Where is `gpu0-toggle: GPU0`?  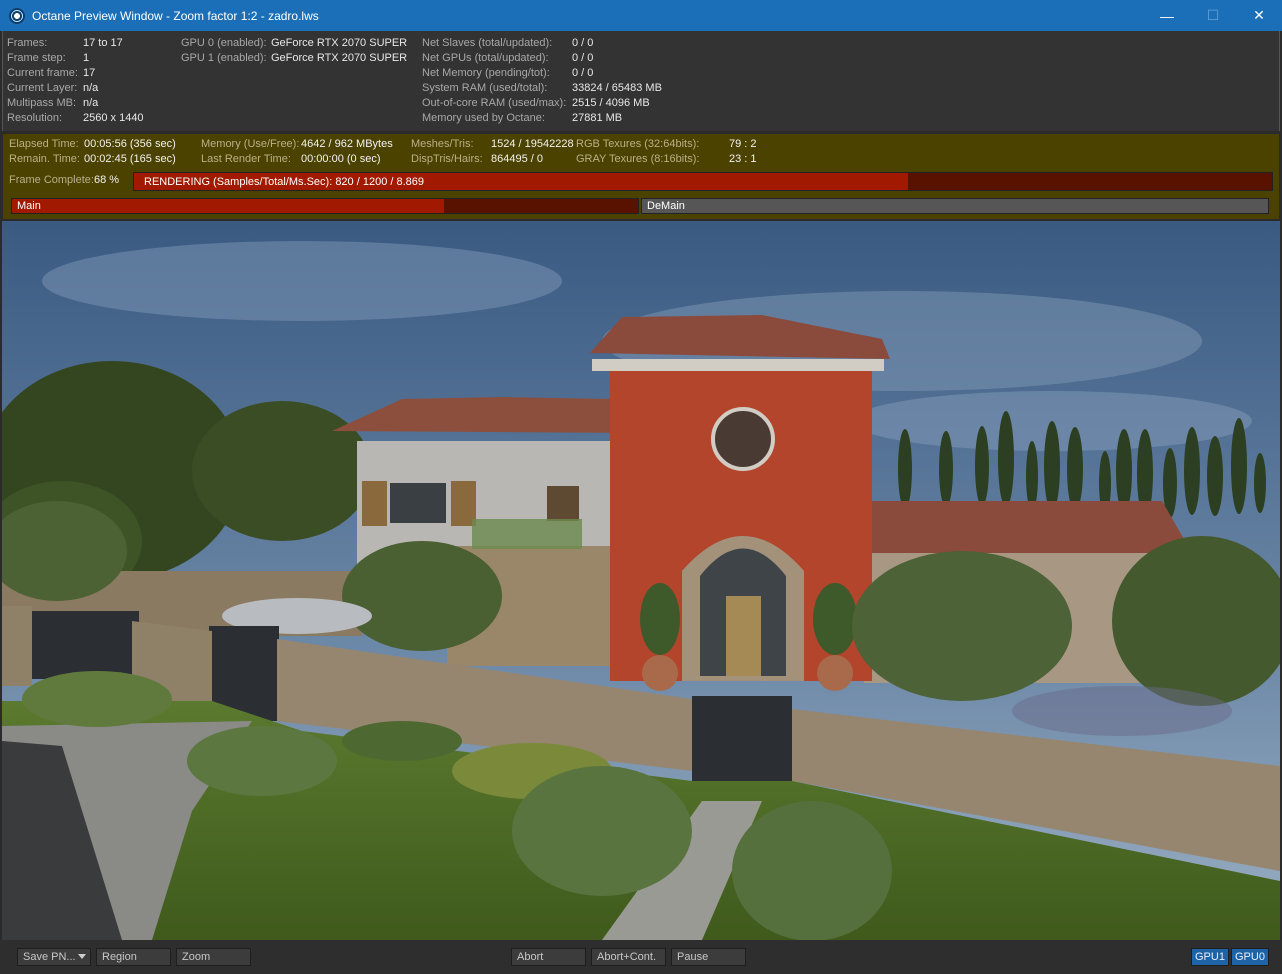
gpu0-toggle: GPU0 is located at coordinates (1250, 957).